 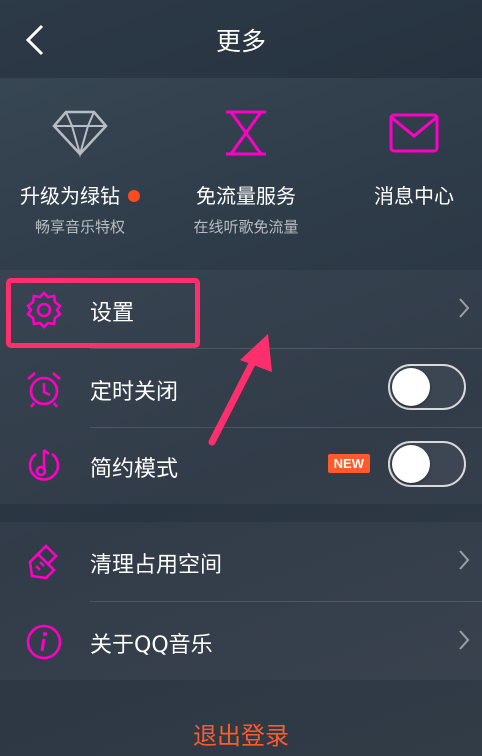 What do you see at coordinates (408, 173) in the screenshot?
I see `message-center-tile: 消息中心` at bounding box center [408, 173].